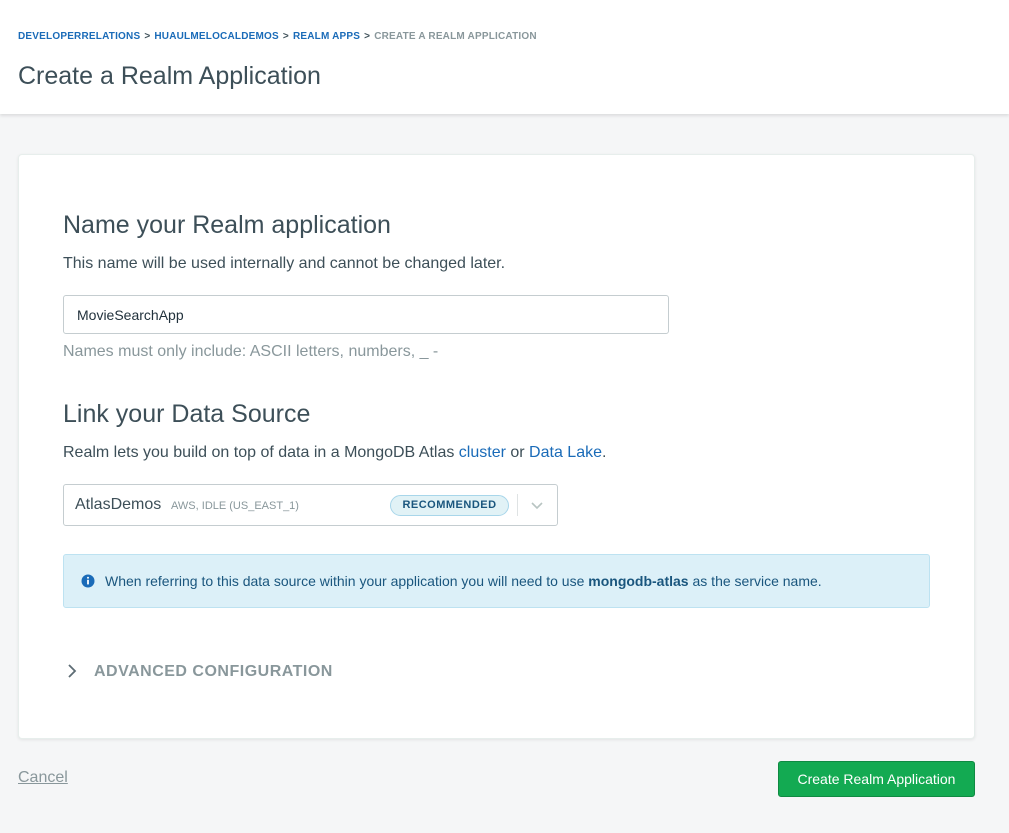 The image size is (1009, 833). Describe the element at coordinates (482, 452) in the screenshot. I see `cluster-link: cluster` at that location.